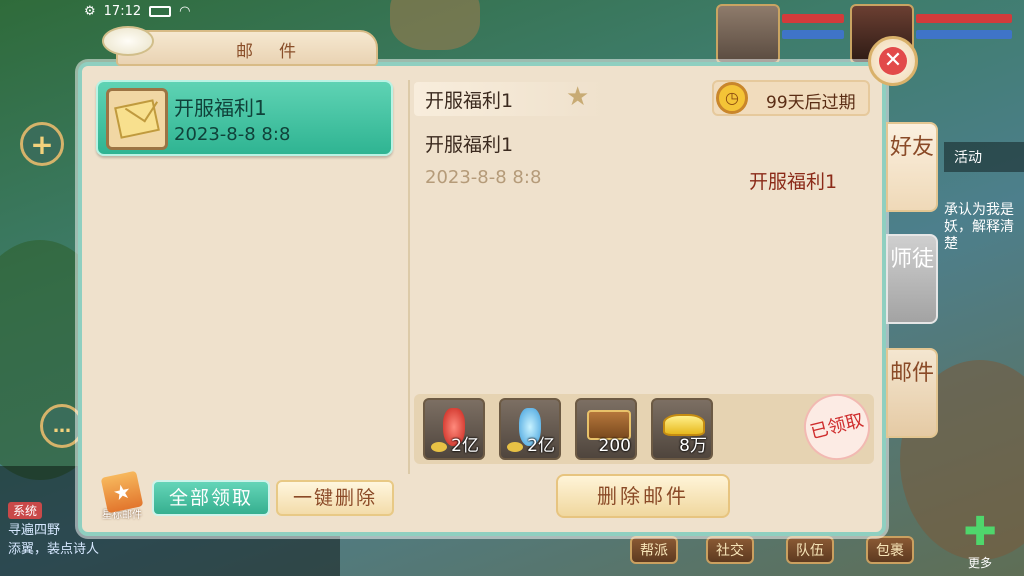  I want to click on mail-item-date: 2023-8-8 8:8, so click(232, 134).